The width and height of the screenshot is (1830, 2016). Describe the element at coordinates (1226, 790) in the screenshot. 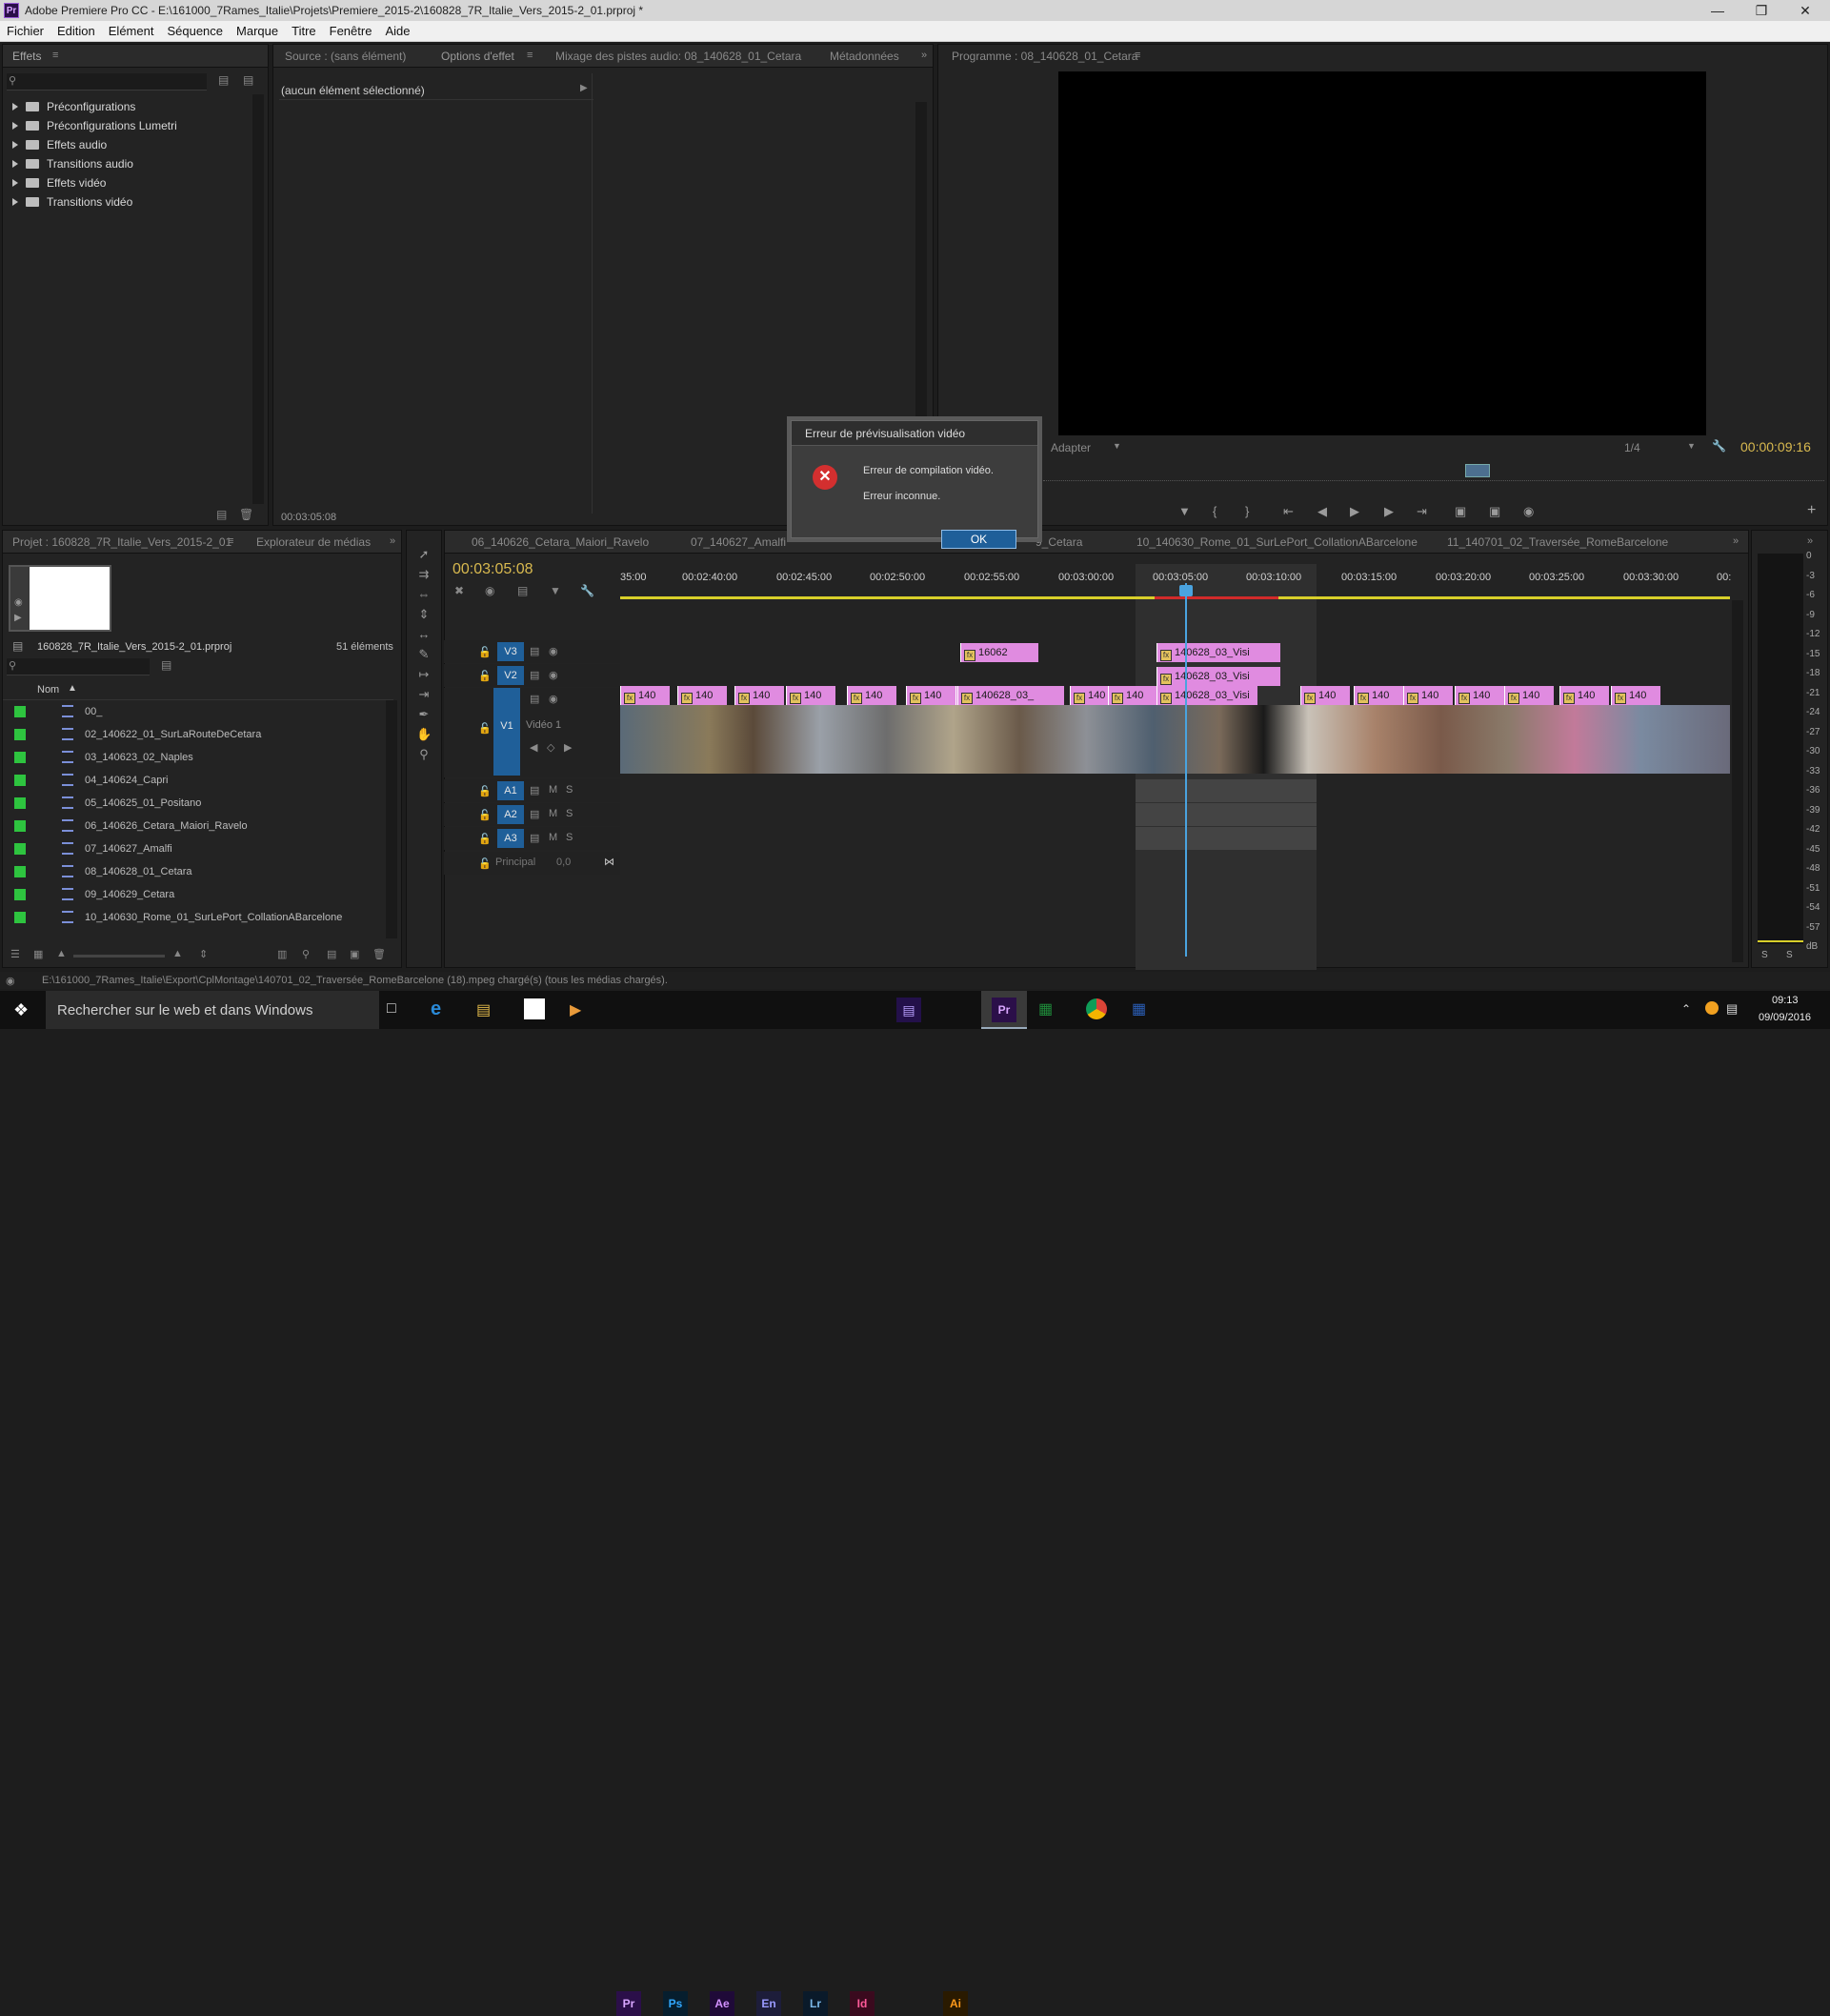

I see `audio-track-a1-area` at that location.